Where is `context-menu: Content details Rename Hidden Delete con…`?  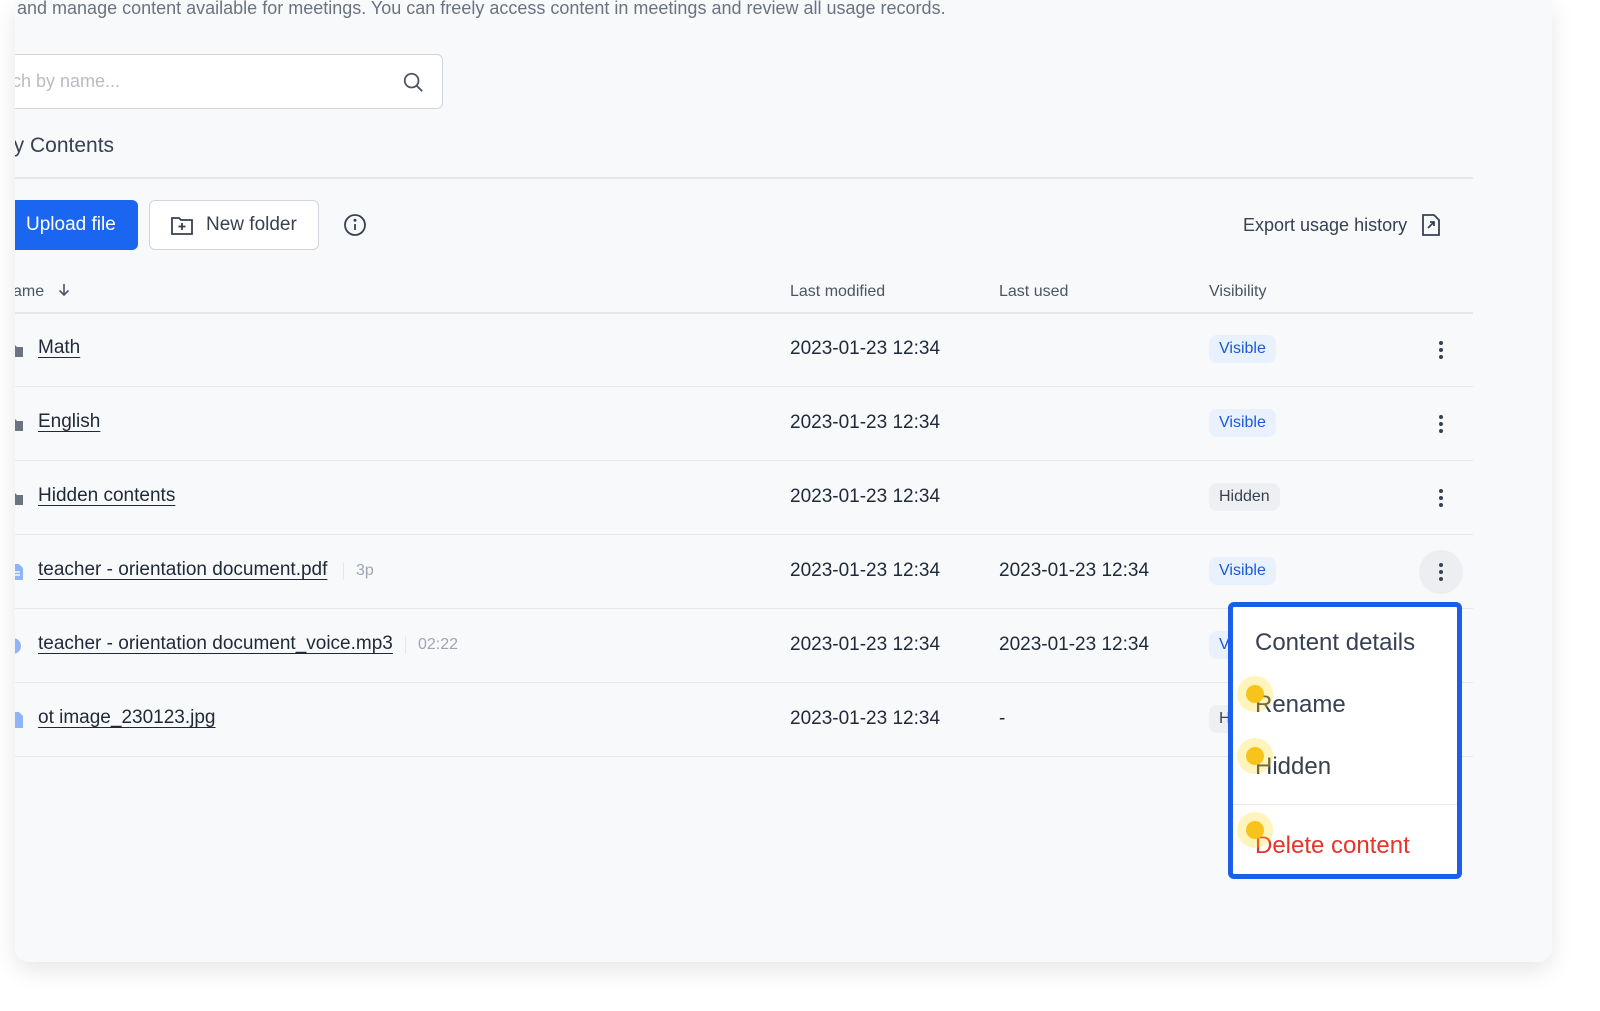
context-menu: Content details Rename Hidden Delete con… is located at coordinates (1345, 740).